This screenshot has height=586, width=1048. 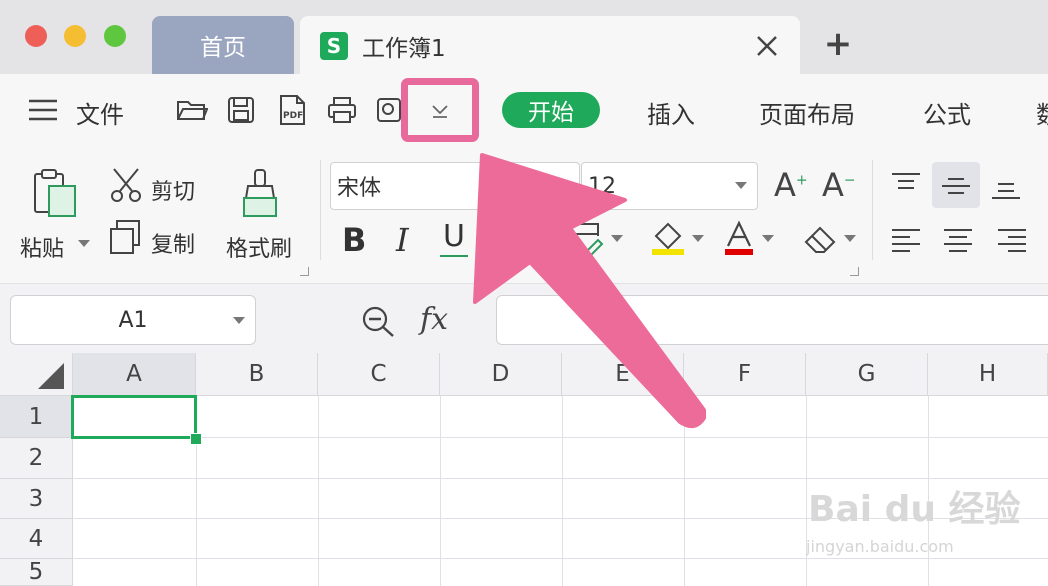 What do you see at coordinates (241, 110) in the screenshot?
I see `save-icon` at bounding box center [241, 110].